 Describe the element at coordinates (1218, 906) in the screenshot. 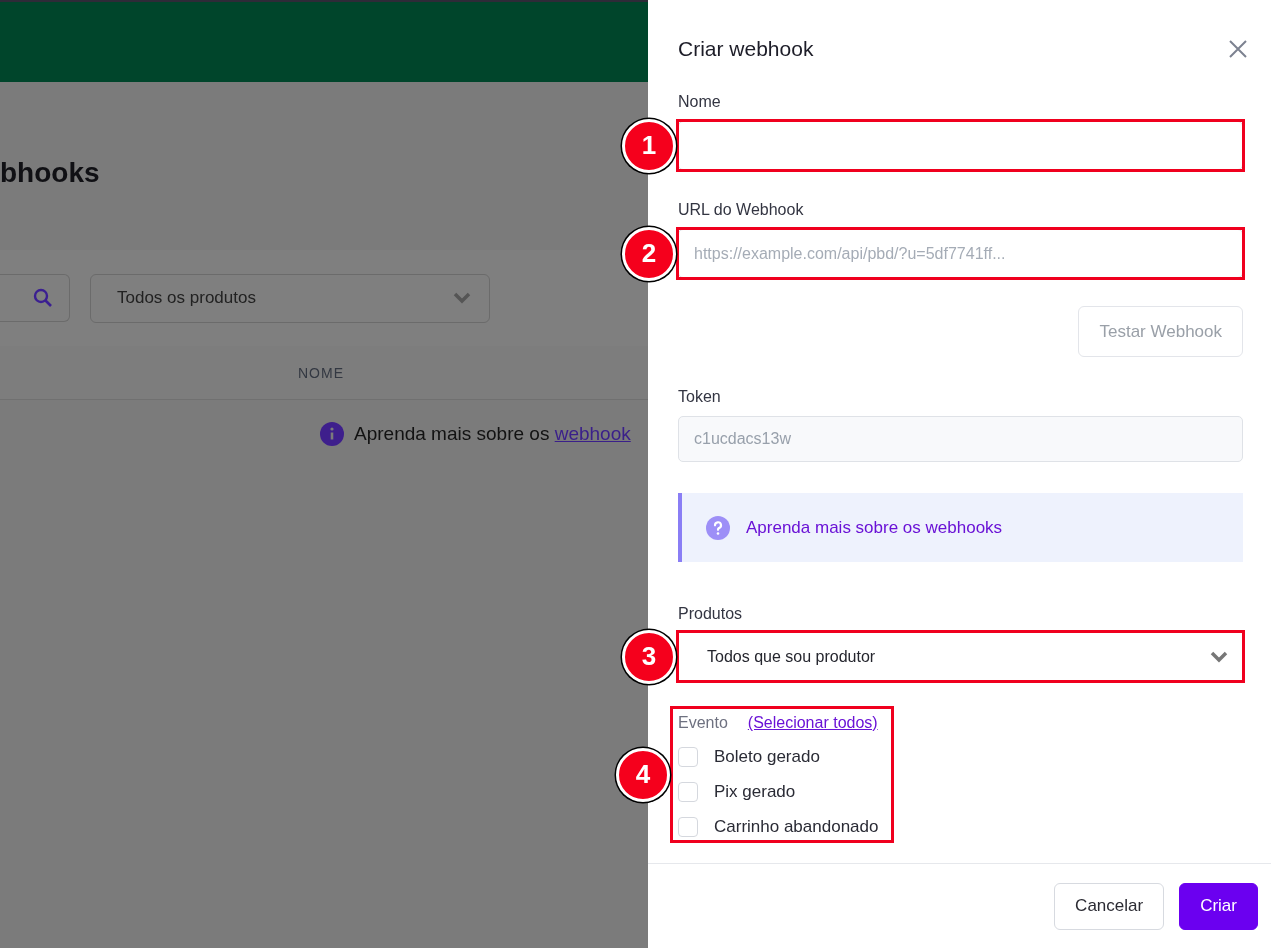

I see `create-button: Criar` at that location.